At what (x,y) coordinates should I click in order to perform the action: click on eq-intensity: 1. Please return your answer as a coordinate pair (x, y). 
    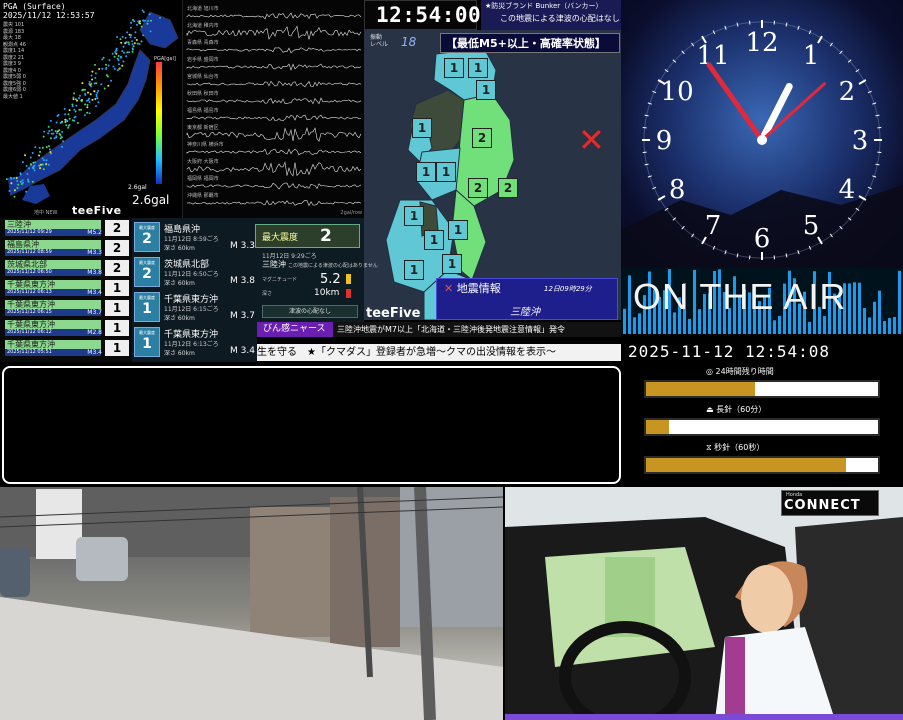
    Looking at the image, I should click on (117, 348).